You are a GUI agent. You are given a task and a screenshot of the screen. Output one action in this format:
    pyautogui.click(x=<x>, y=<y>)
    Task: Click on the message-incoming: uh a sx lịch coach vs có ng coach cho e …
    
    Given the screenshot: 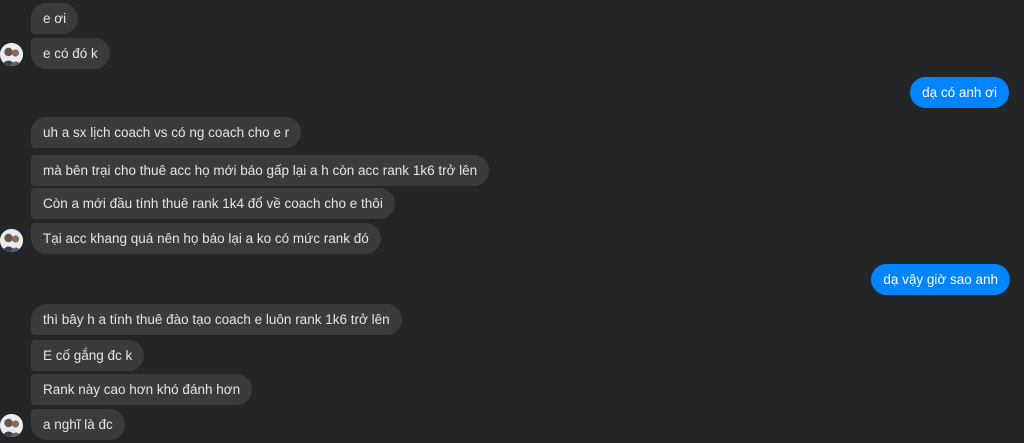 What is the action you would take?
    pyautogui.click(x=166, y=132)
    